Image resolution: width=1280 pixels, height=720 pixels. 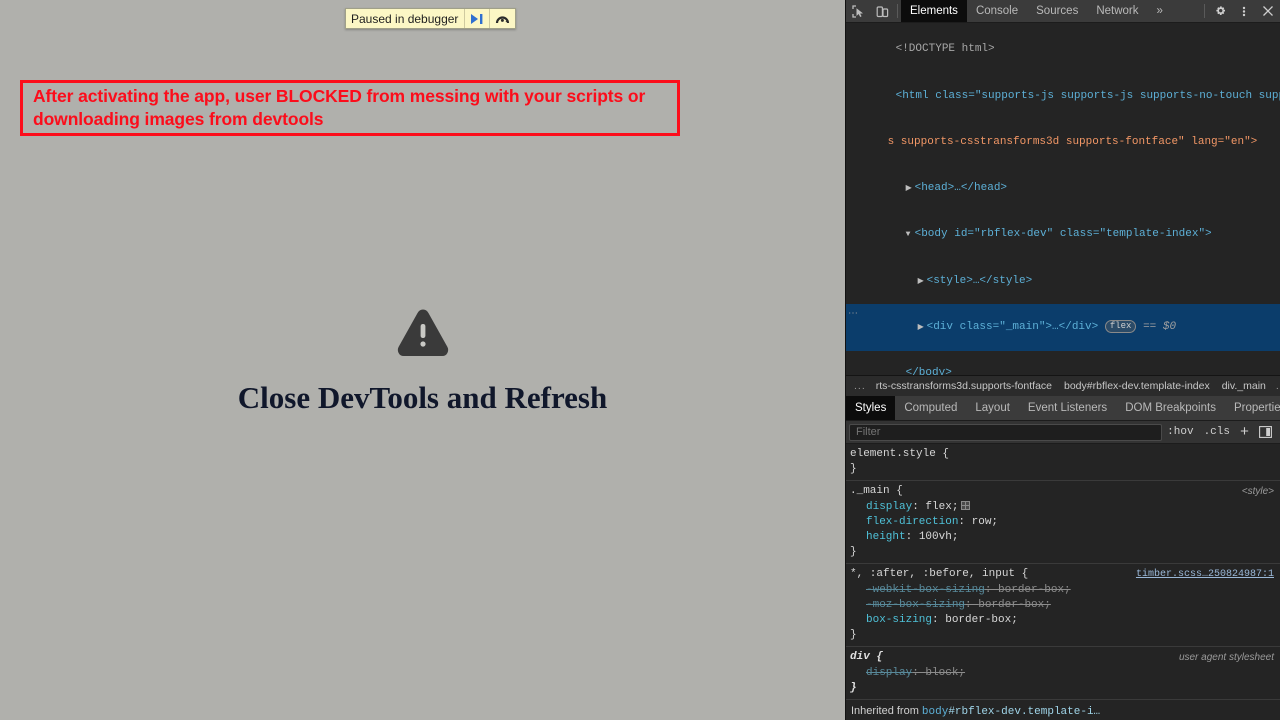 I want to click on declaration-flex-direction-prop: flex-direction, so click(x=904, y=522).